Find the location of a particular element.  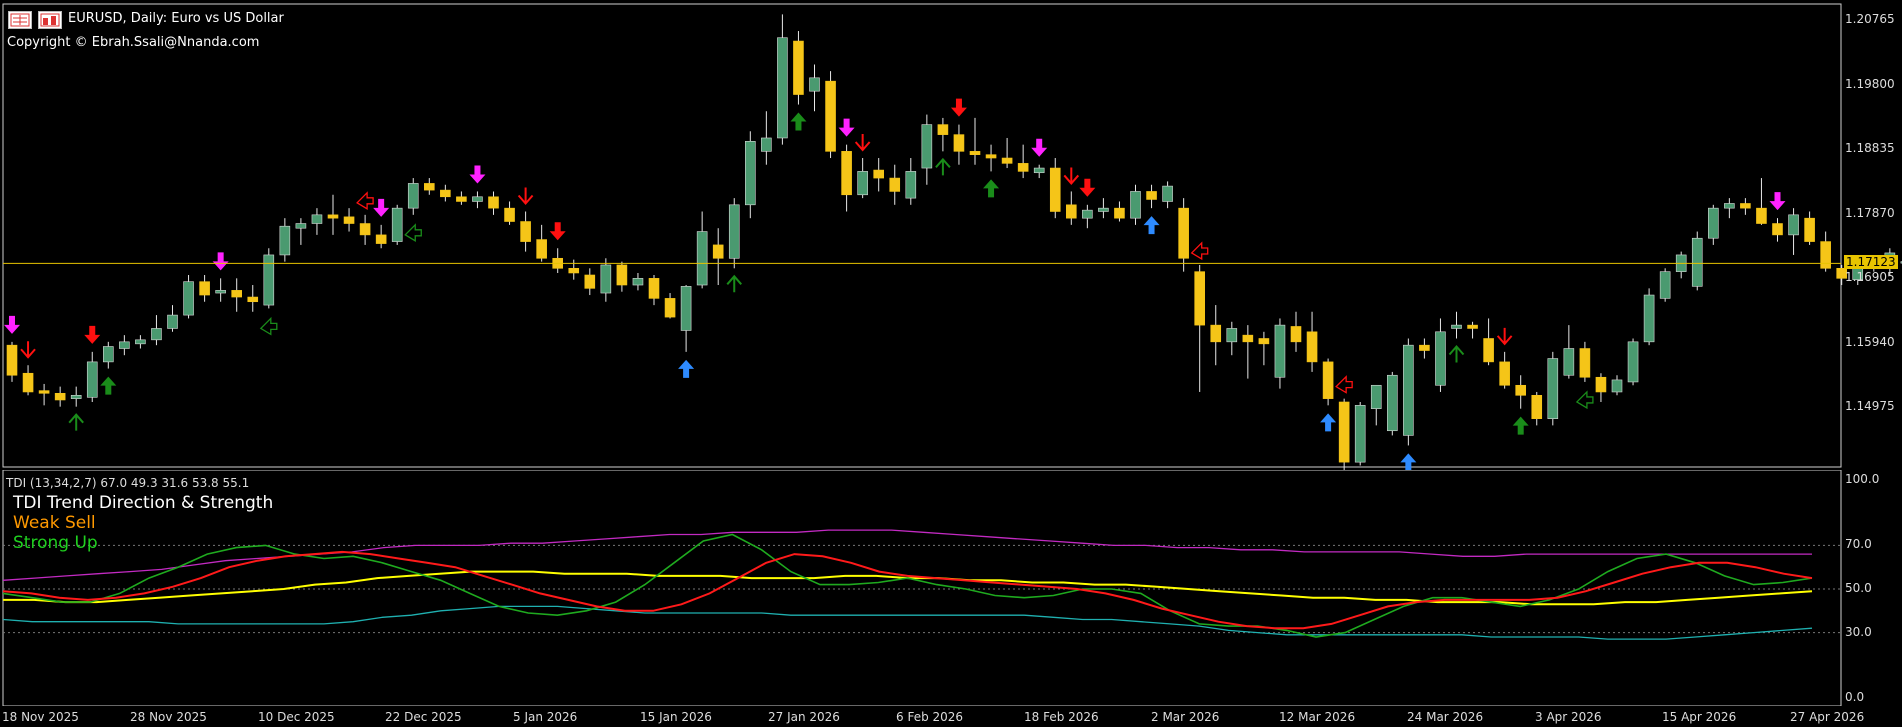

time-axis-label: 15 Apr 2026 is located at coordinates (1699, 717).